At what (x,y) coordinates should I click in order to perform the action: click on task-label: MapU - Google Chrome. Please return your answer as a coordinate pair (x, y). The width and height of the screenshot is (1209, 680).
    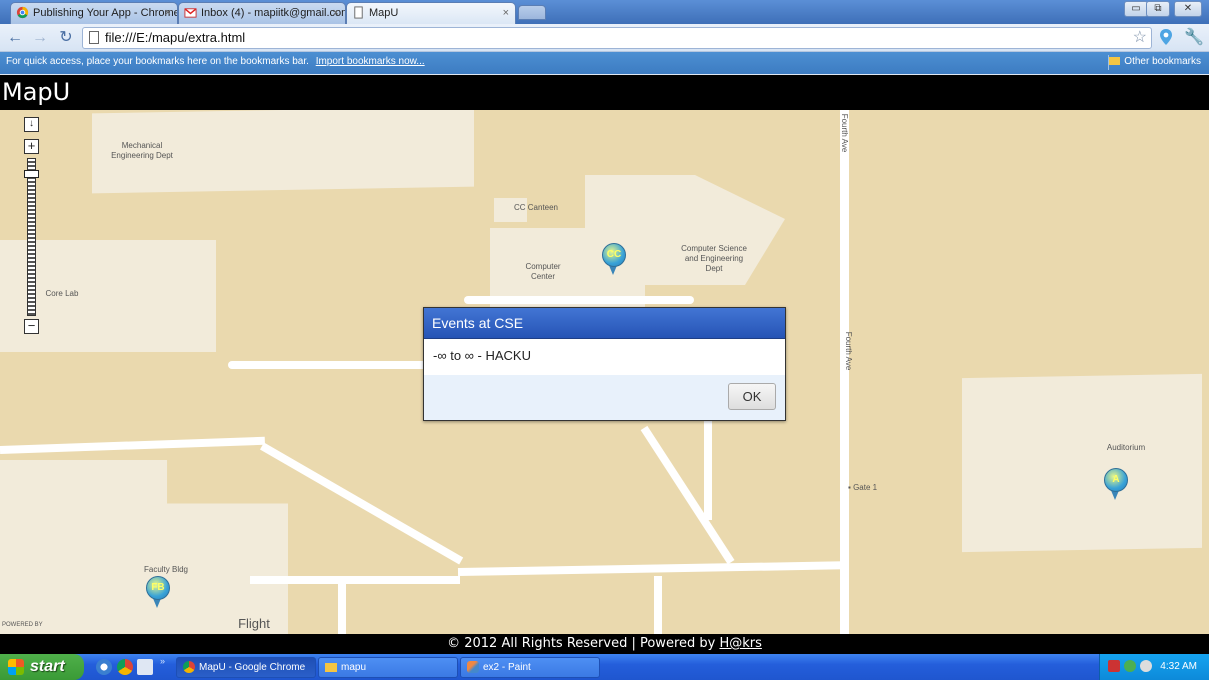
    Looking at the image, I should click on (252, 667).